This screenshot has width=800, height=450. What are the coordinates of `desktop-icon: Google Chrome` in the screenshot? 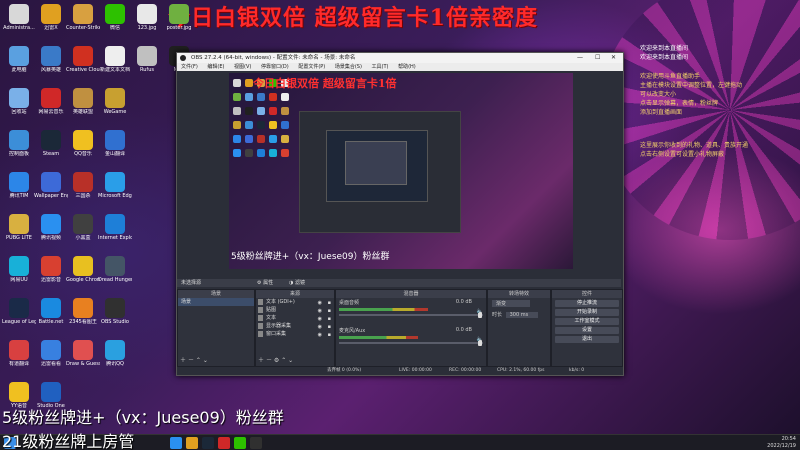 It's located at (83, 276).